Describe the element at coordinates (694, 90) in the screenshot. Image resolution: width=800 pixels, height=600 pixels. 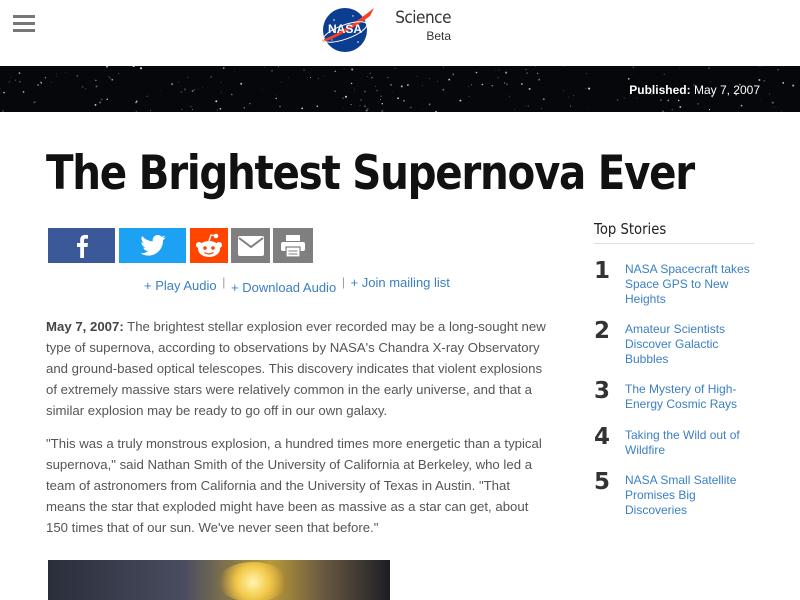
I see `published-date: Published: May 7, 2007` at that location.